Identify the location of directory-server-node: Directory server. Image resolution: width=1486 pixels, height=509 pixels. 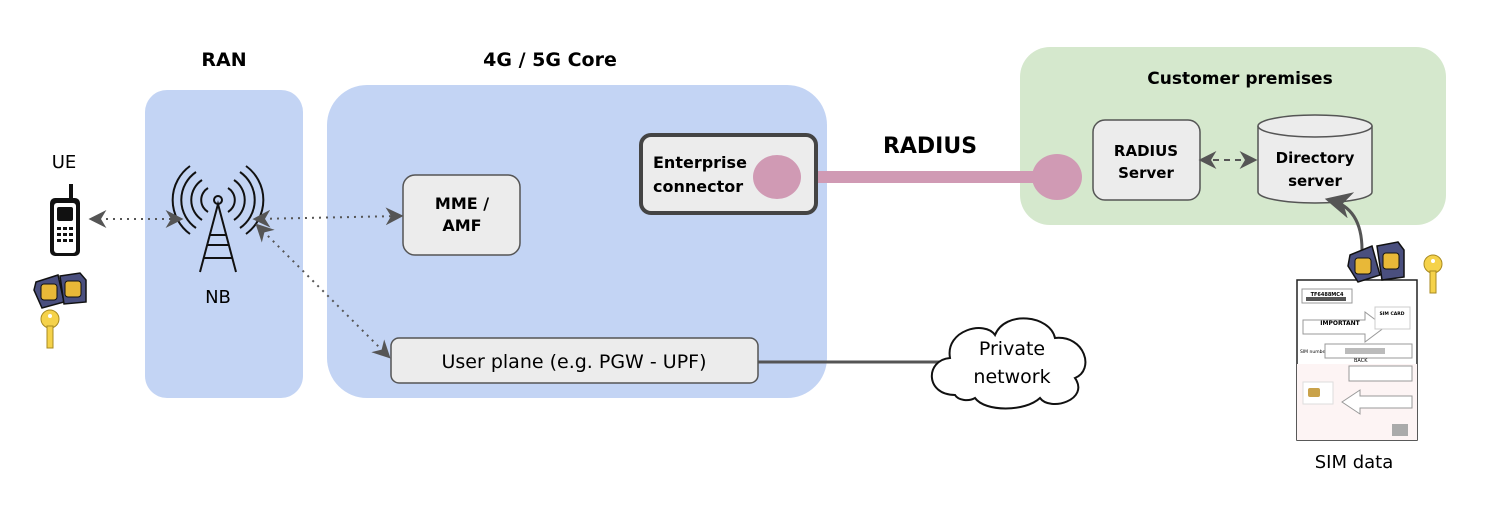
(1315, 159).